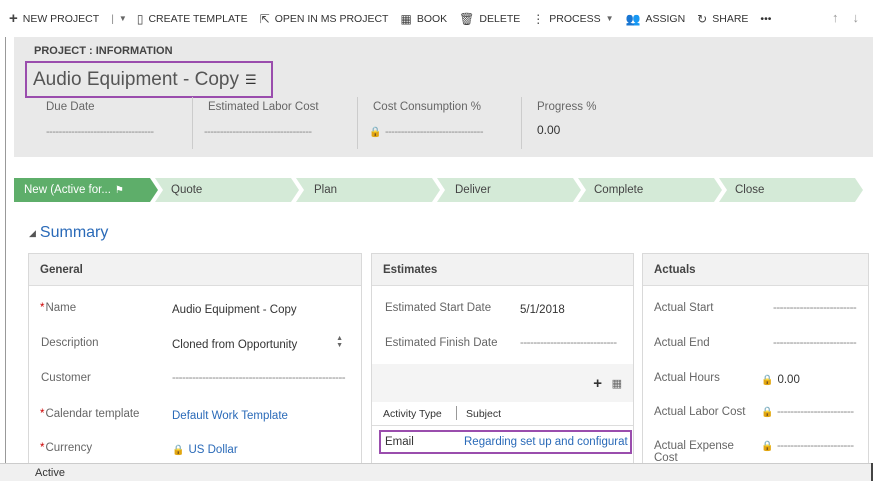 The width and height of the screenshot is (873, 481). I want to click on summary-label: Summary, so click(74, 232).